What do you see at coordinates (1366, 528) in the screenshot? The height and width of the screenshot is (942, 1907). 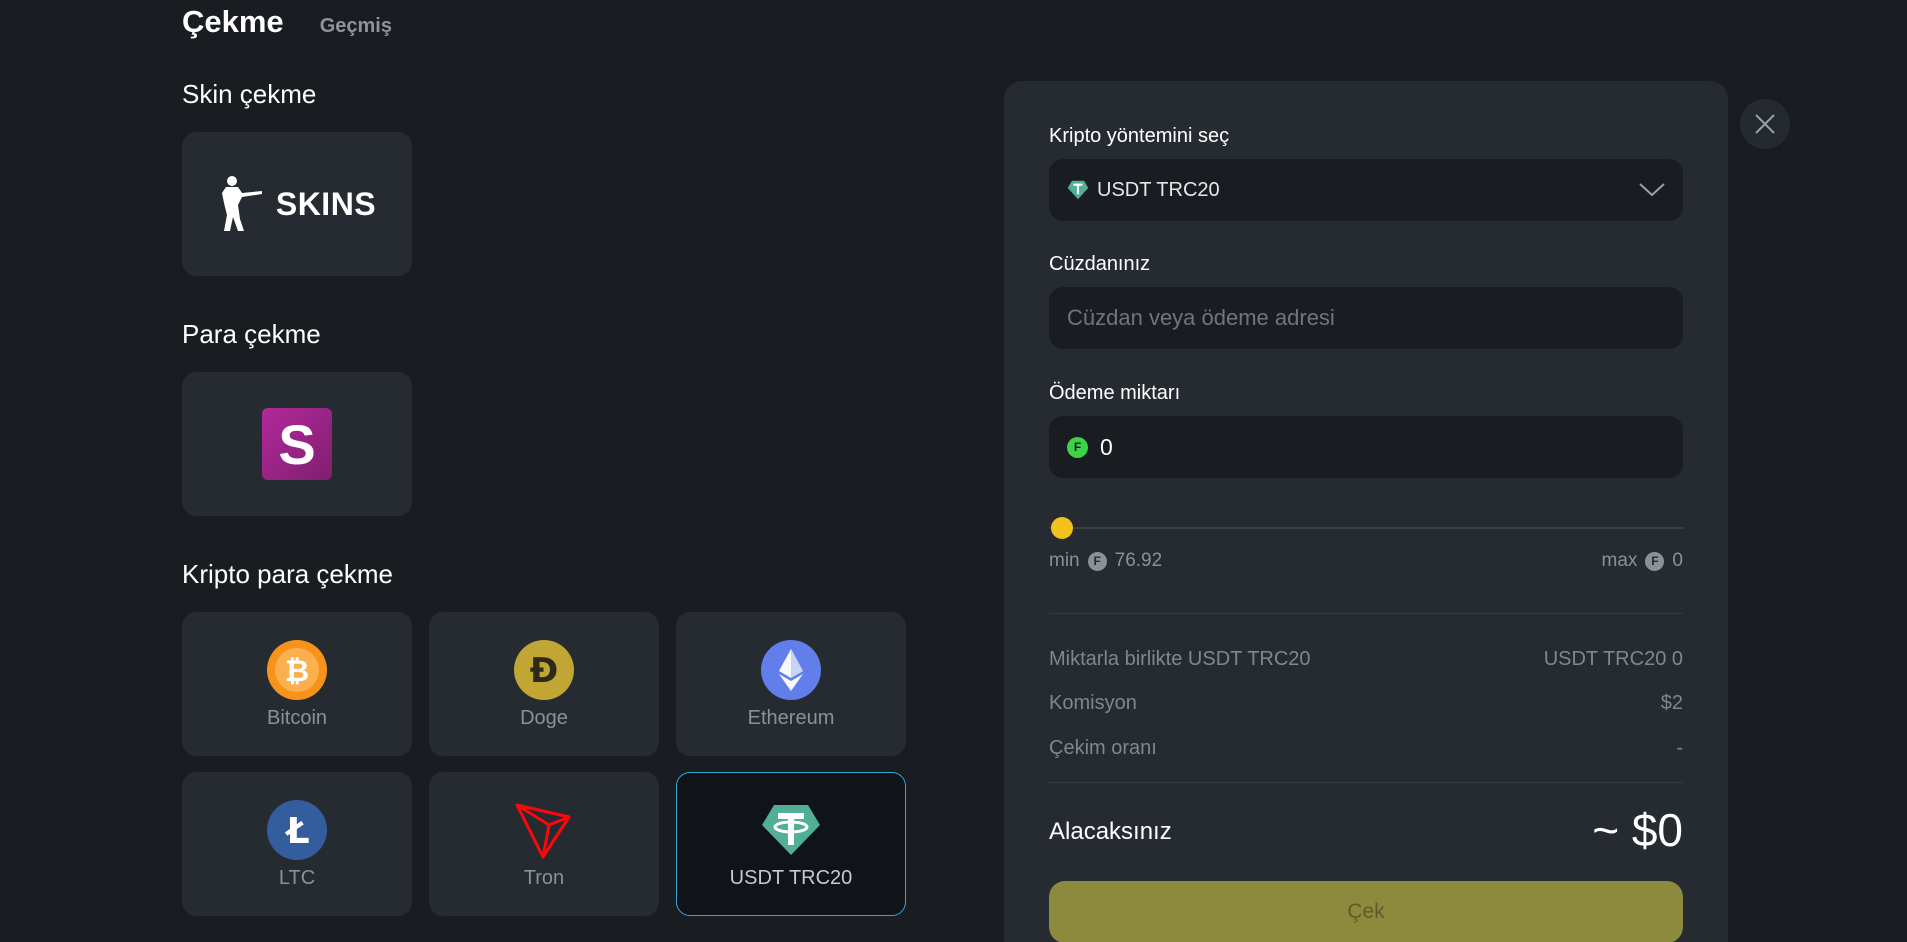 I see `amount-slider-track` at bounding box center [1366, 528].